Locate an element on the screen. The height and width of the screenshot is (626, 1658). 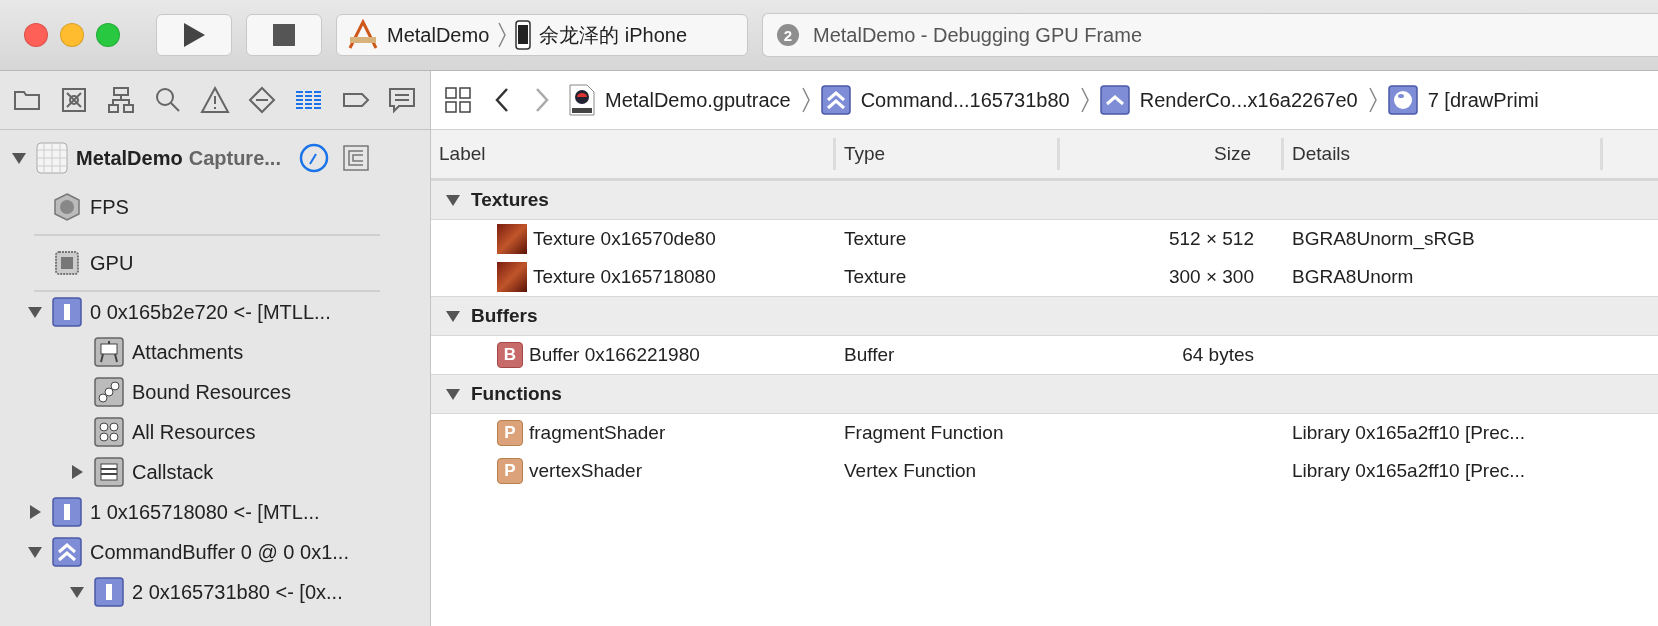
breadcrumb-item: MetalDemo.gputrace is located at coordinates (698, 100).